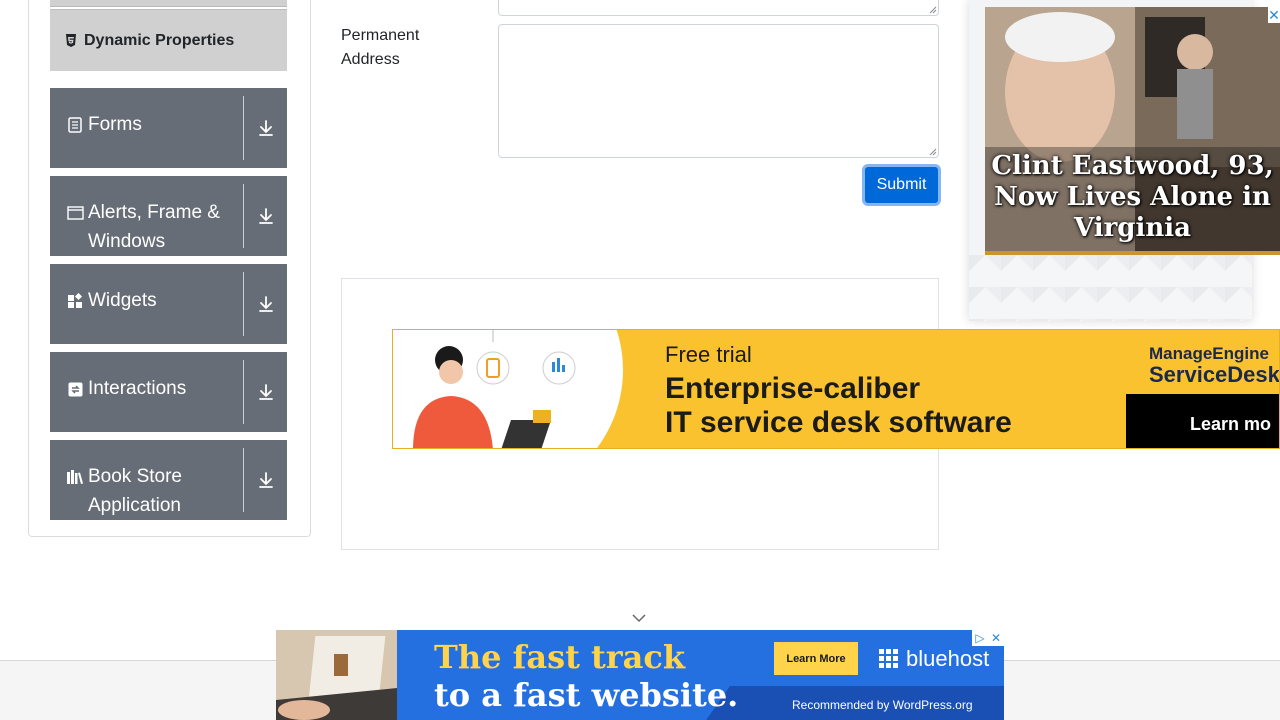 This screenshot has height=720, width=1280. Describe the element at coordinates (560, 657) in the screenshot. I see `bottom-ad-line-1: The fast track` at that location.